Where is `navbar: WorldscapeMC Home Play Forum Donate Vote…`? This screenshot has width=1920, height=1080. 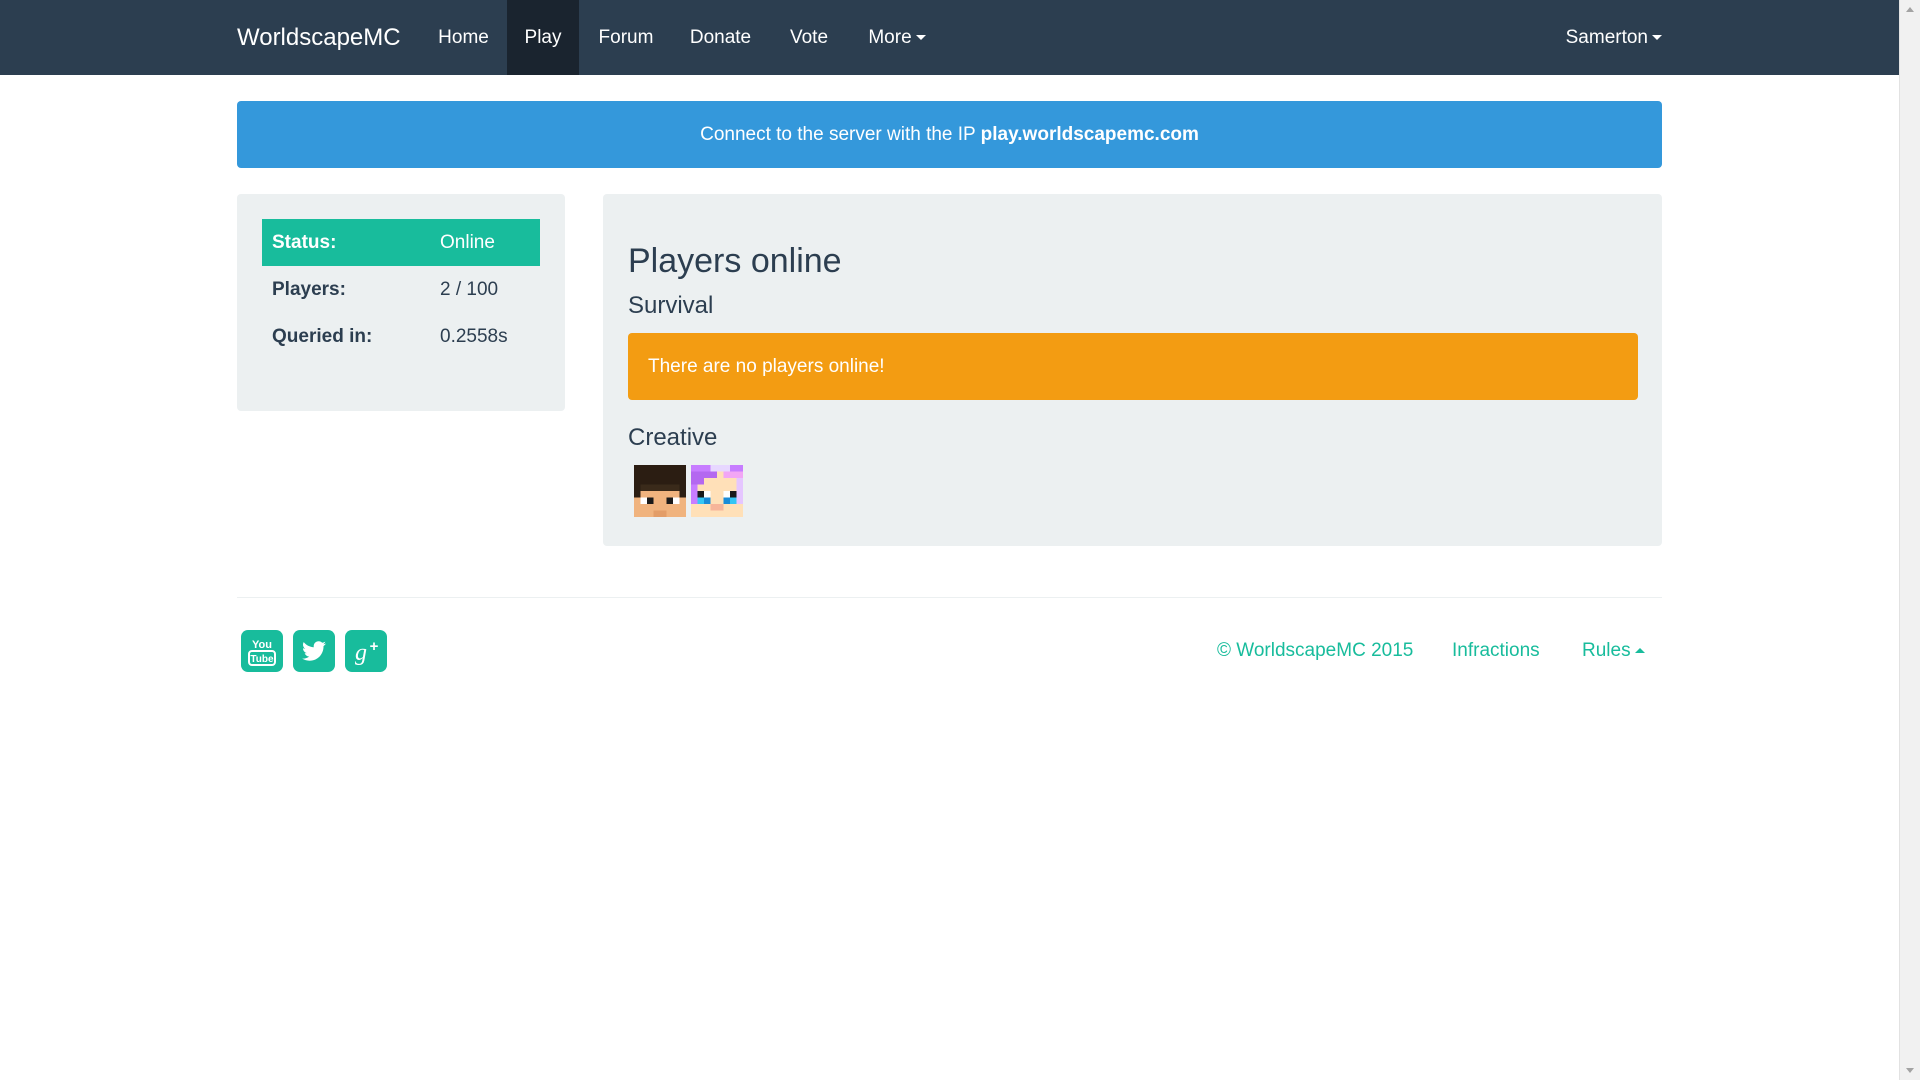 navbar: WorldscapeMC Home Play Forum Donate Vote… is located at coordinates (949, 37).